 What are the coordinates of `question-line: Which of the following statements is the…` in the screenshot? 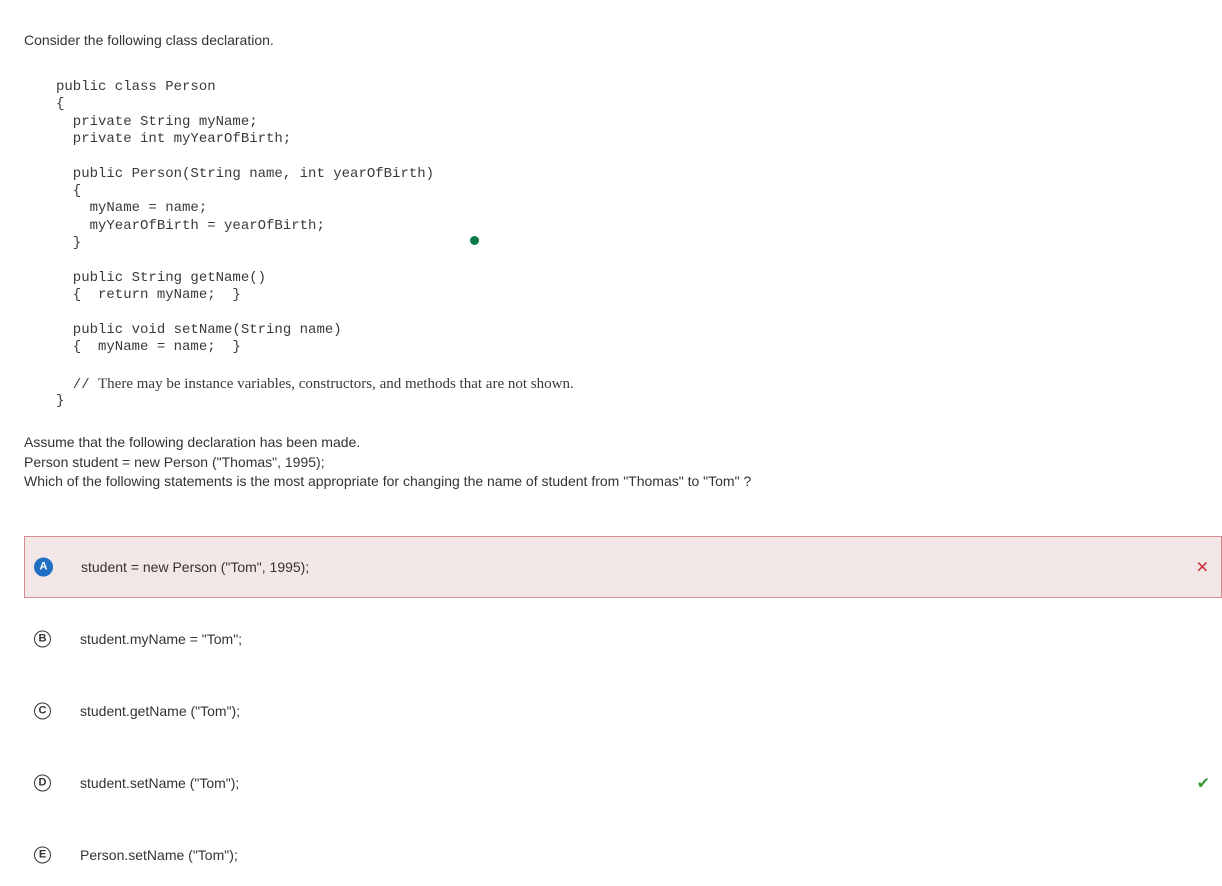 It's located at (388, 481).